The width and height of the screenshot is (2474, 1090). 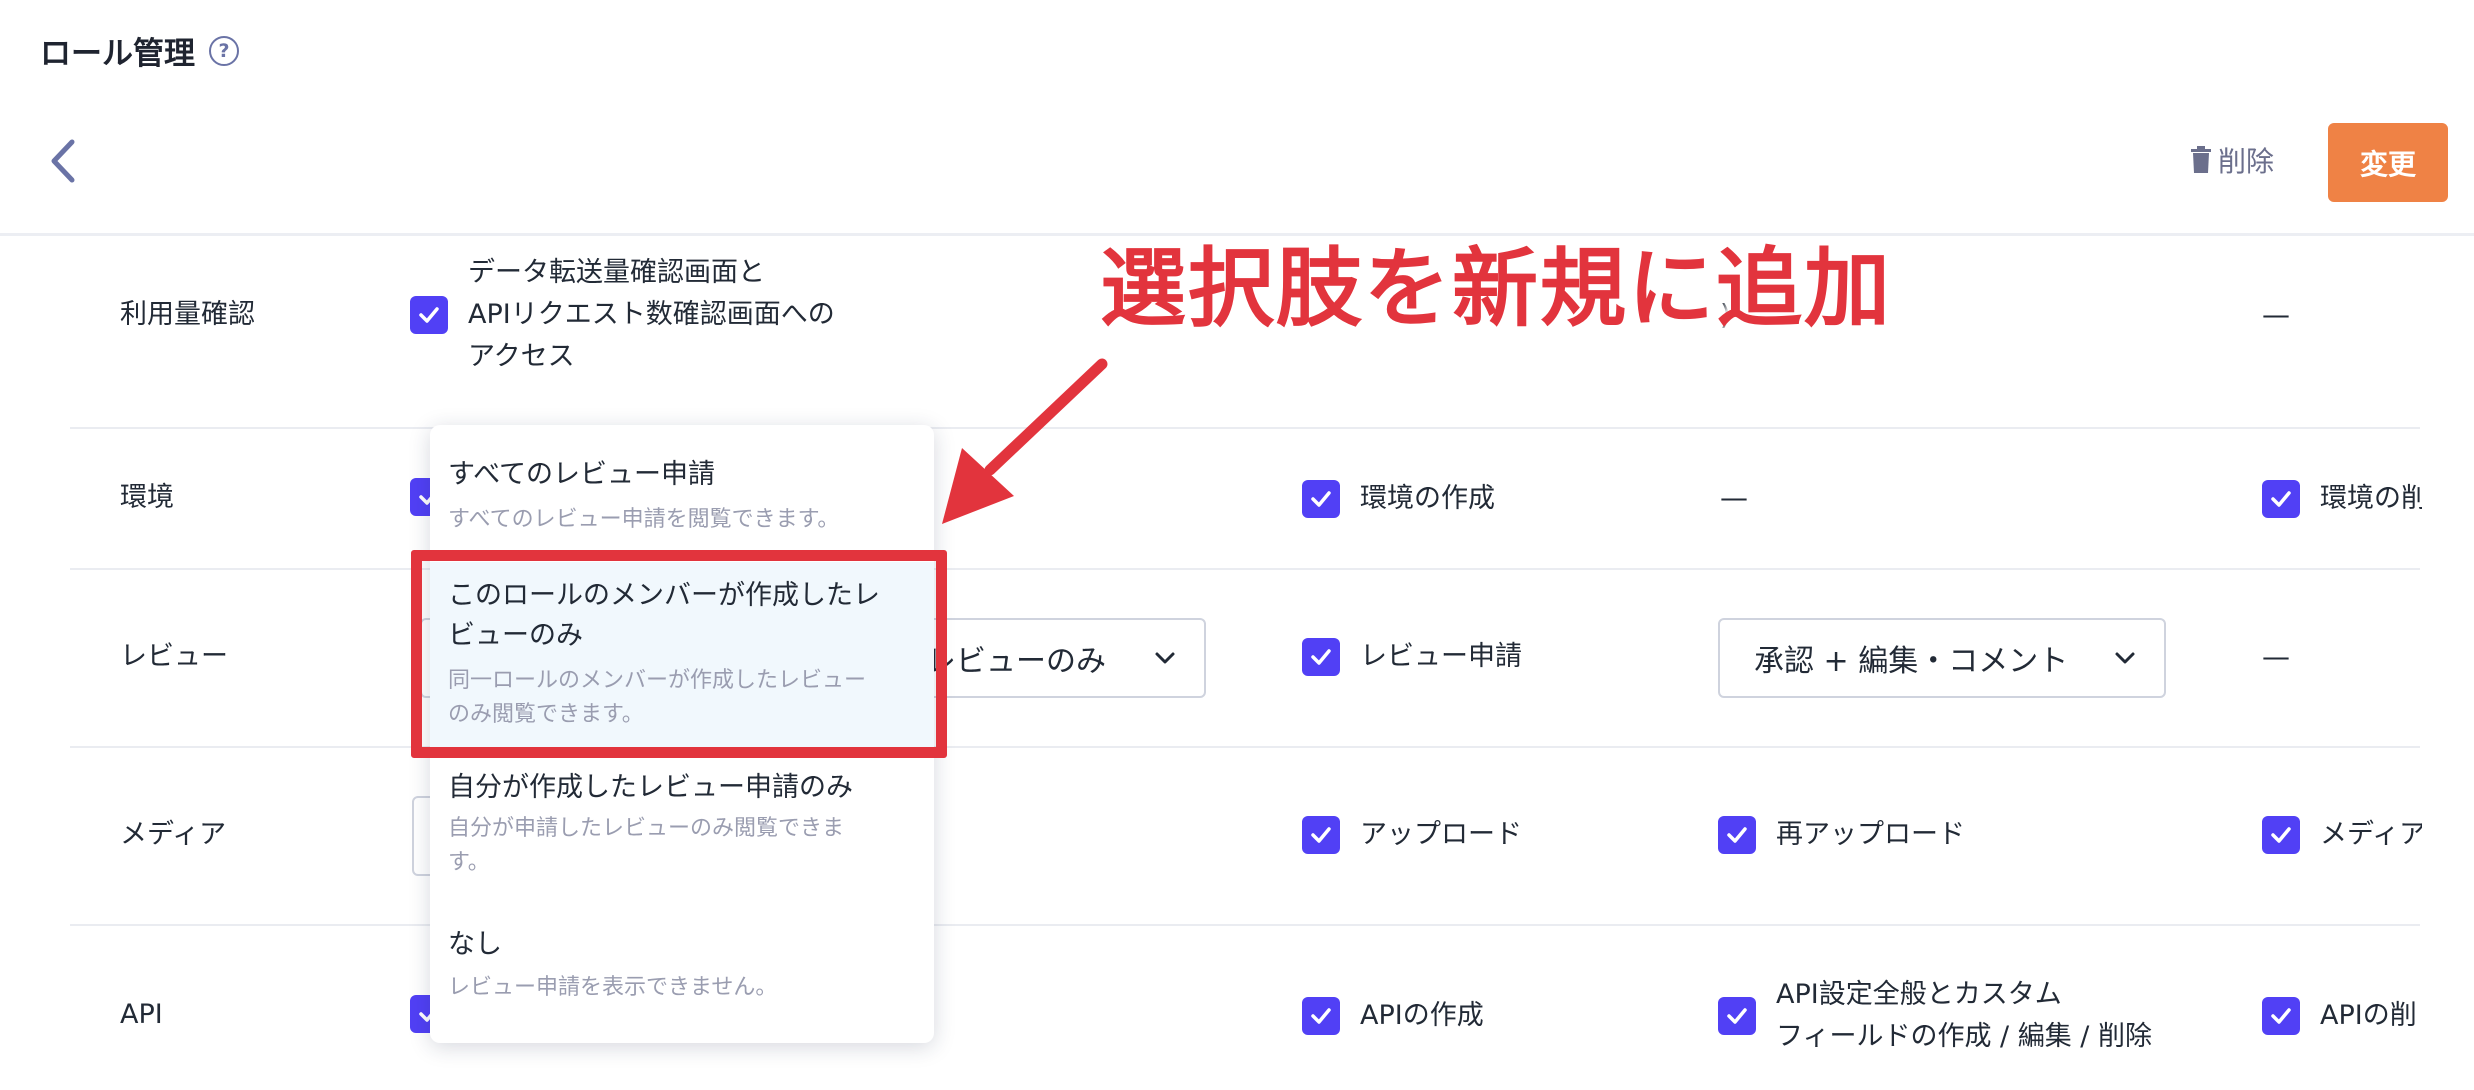 I want to click on media-reupload-label: 再アップロード, so click(x=1870, y=834).